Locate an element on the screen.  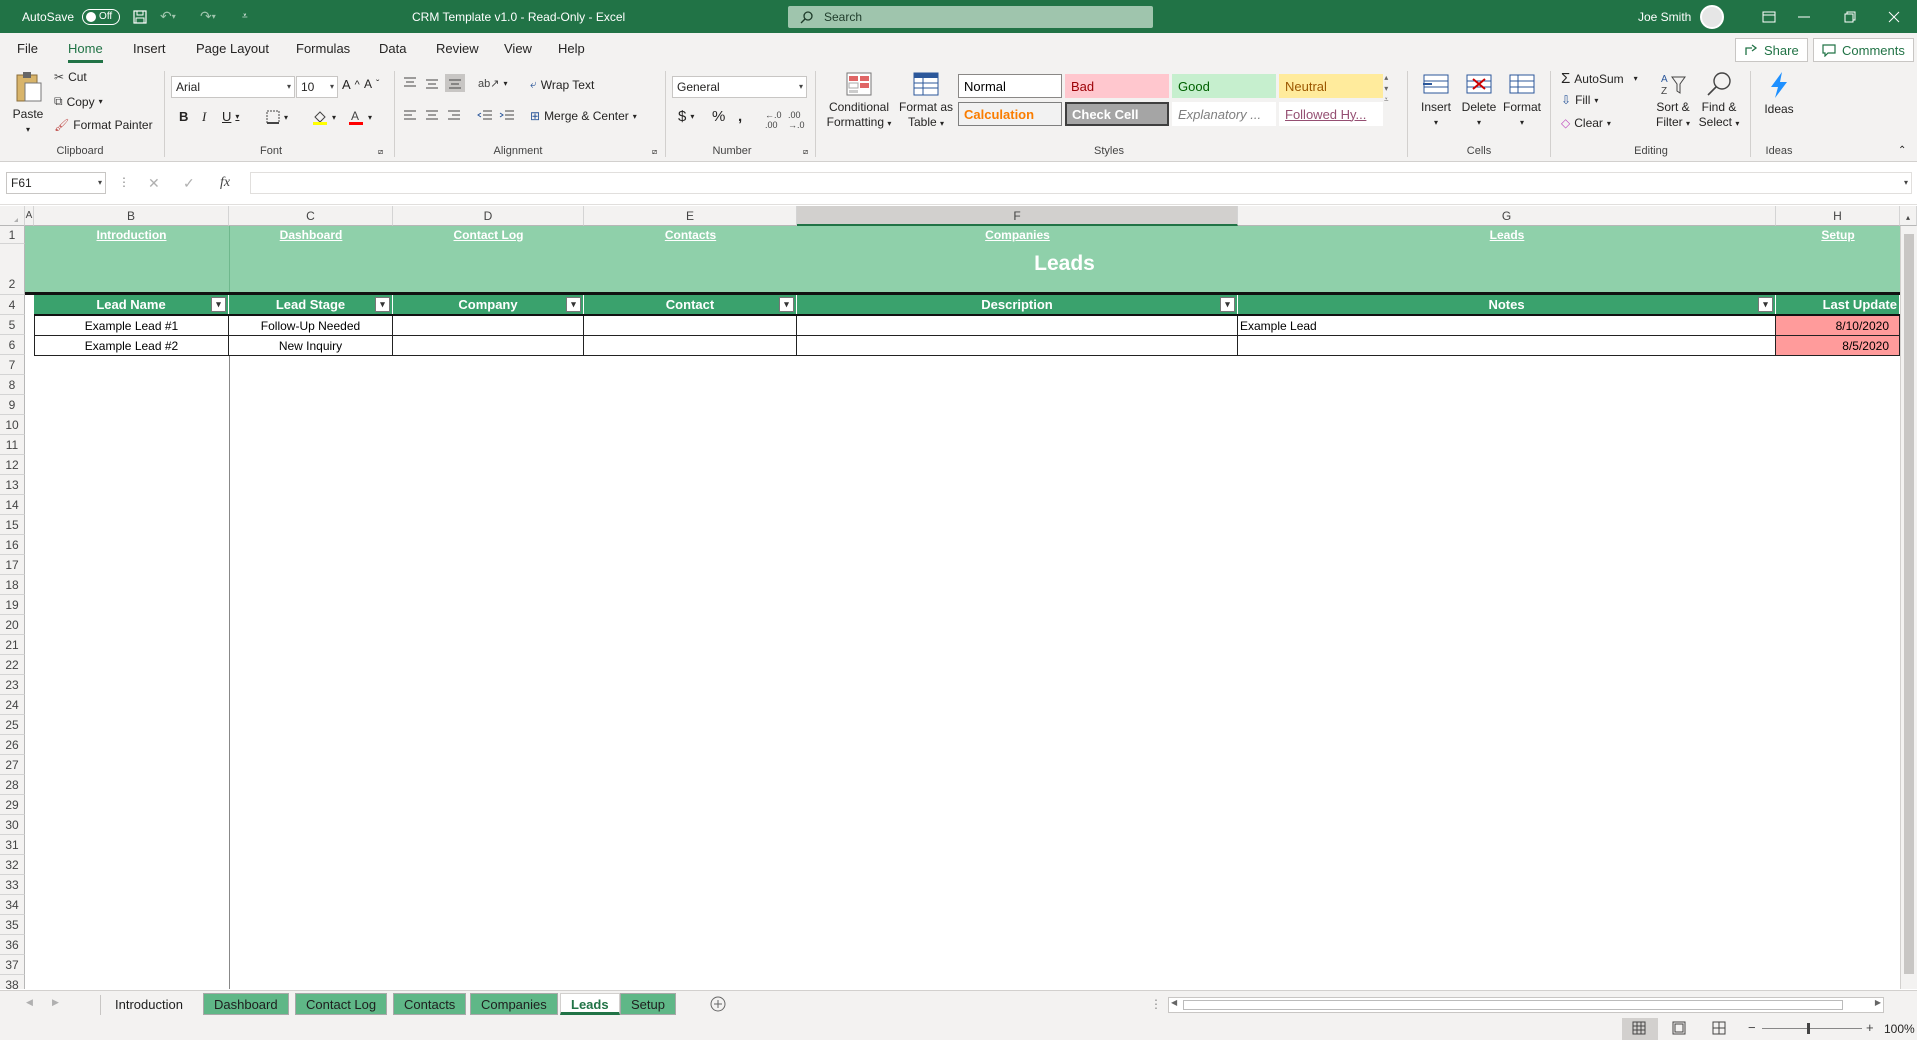
row-header: 7 is located at coordinates (12, 365).